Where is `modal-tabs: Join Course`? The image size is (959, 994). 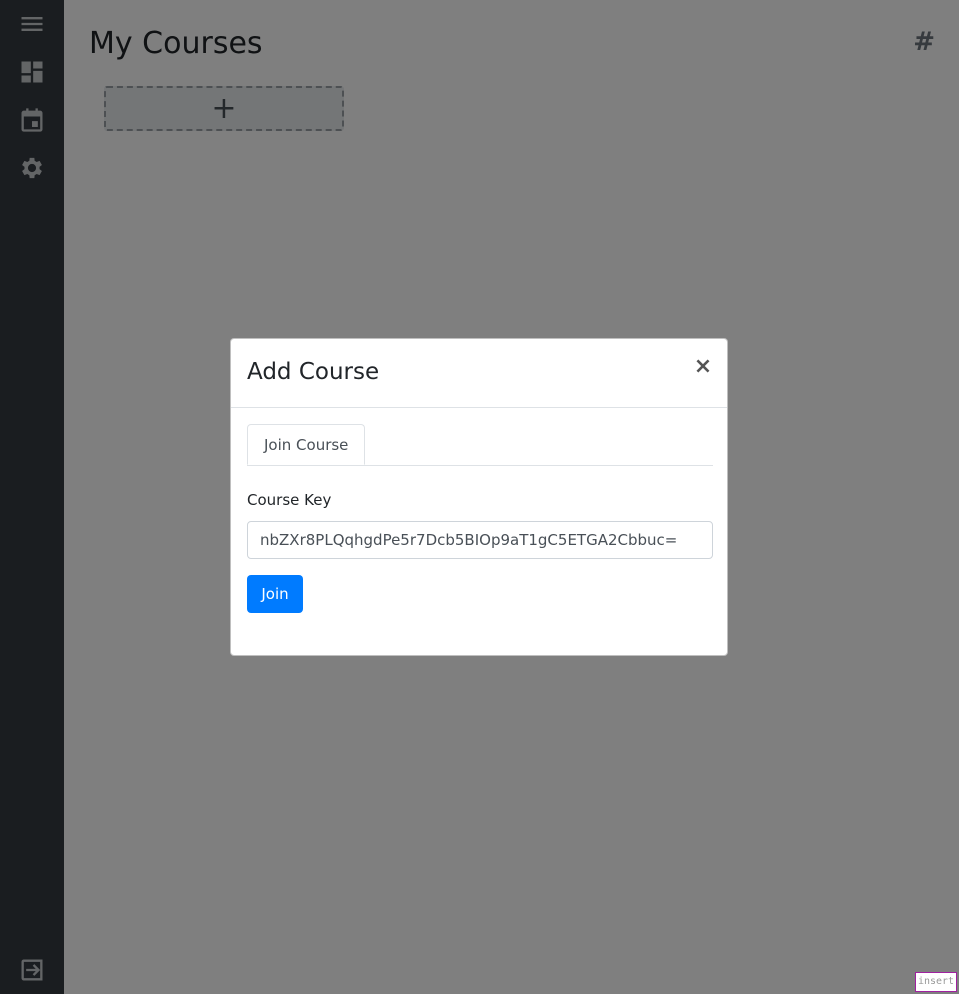 modal-tabs: Join Course is located at coordinates (480, 444).